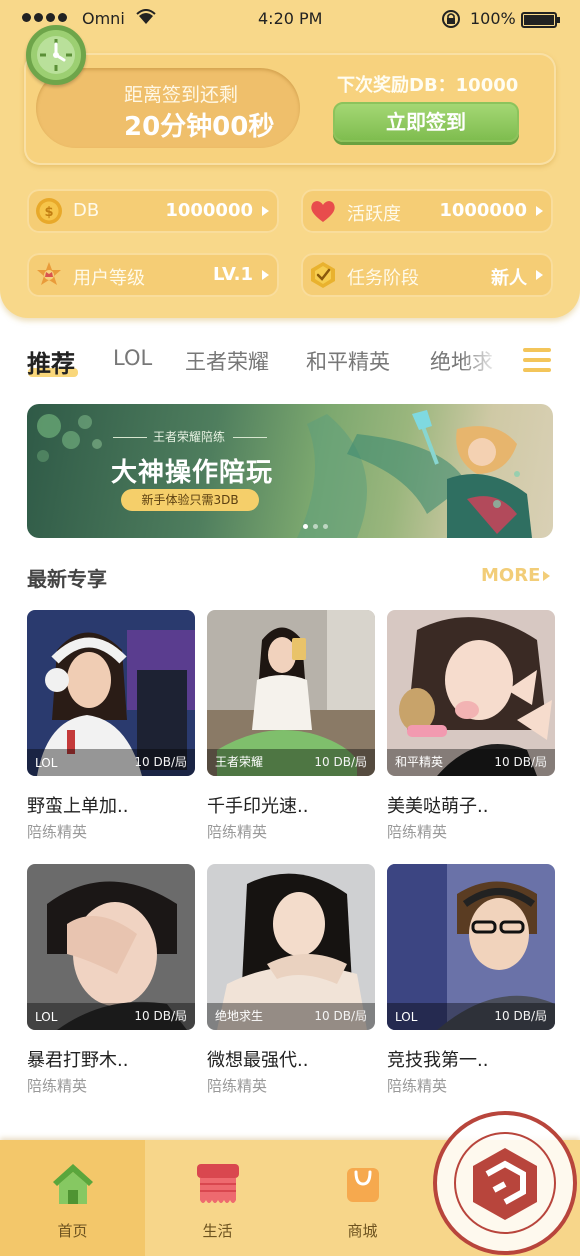 The height and width of the screenshot is (1256, 580). Describe the element at coordinates (419, 762) in the screenshot. I see `card-game-tag: 和平精英` at that location.